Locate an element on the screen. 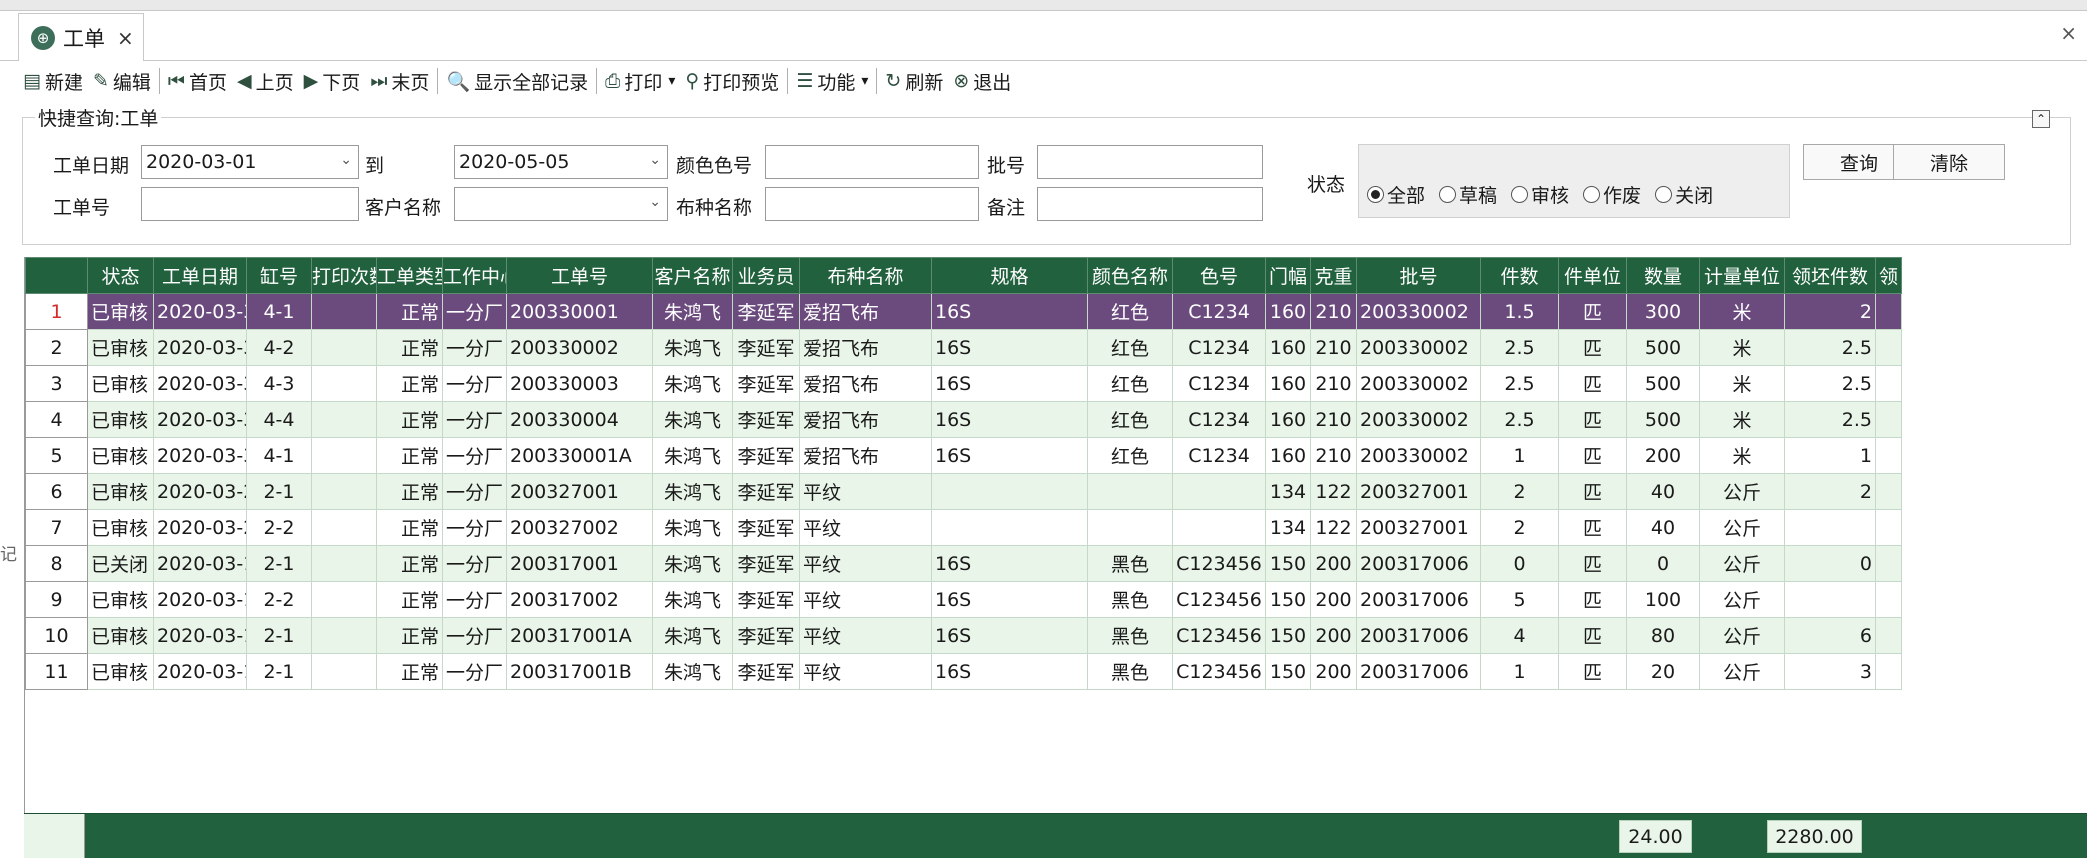 This screenshot has height=858, width=2087. toolbar-button-0: ▤ 新建 is located at coordinates (53, 81).